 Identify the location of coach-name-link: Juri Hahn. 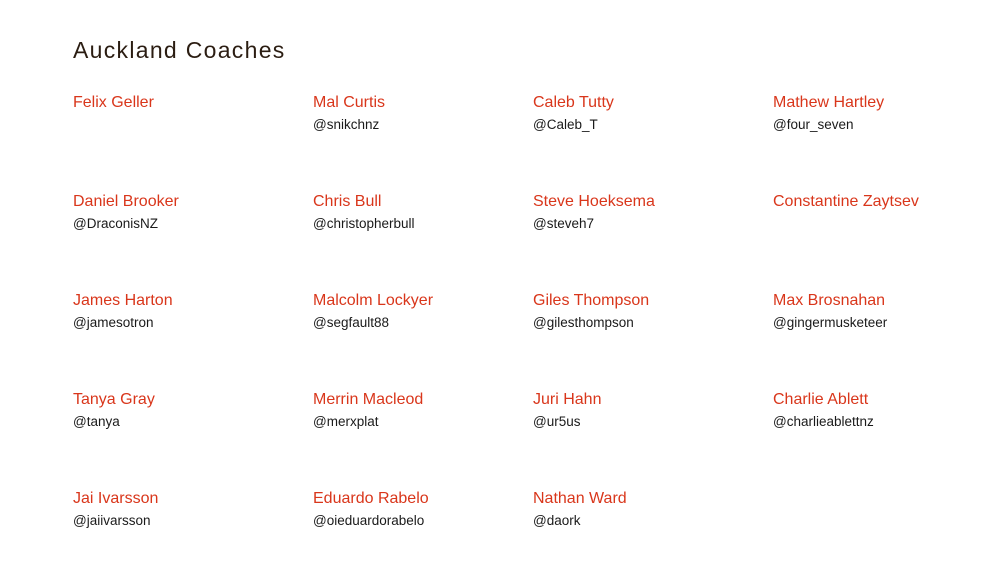
(643, 400).